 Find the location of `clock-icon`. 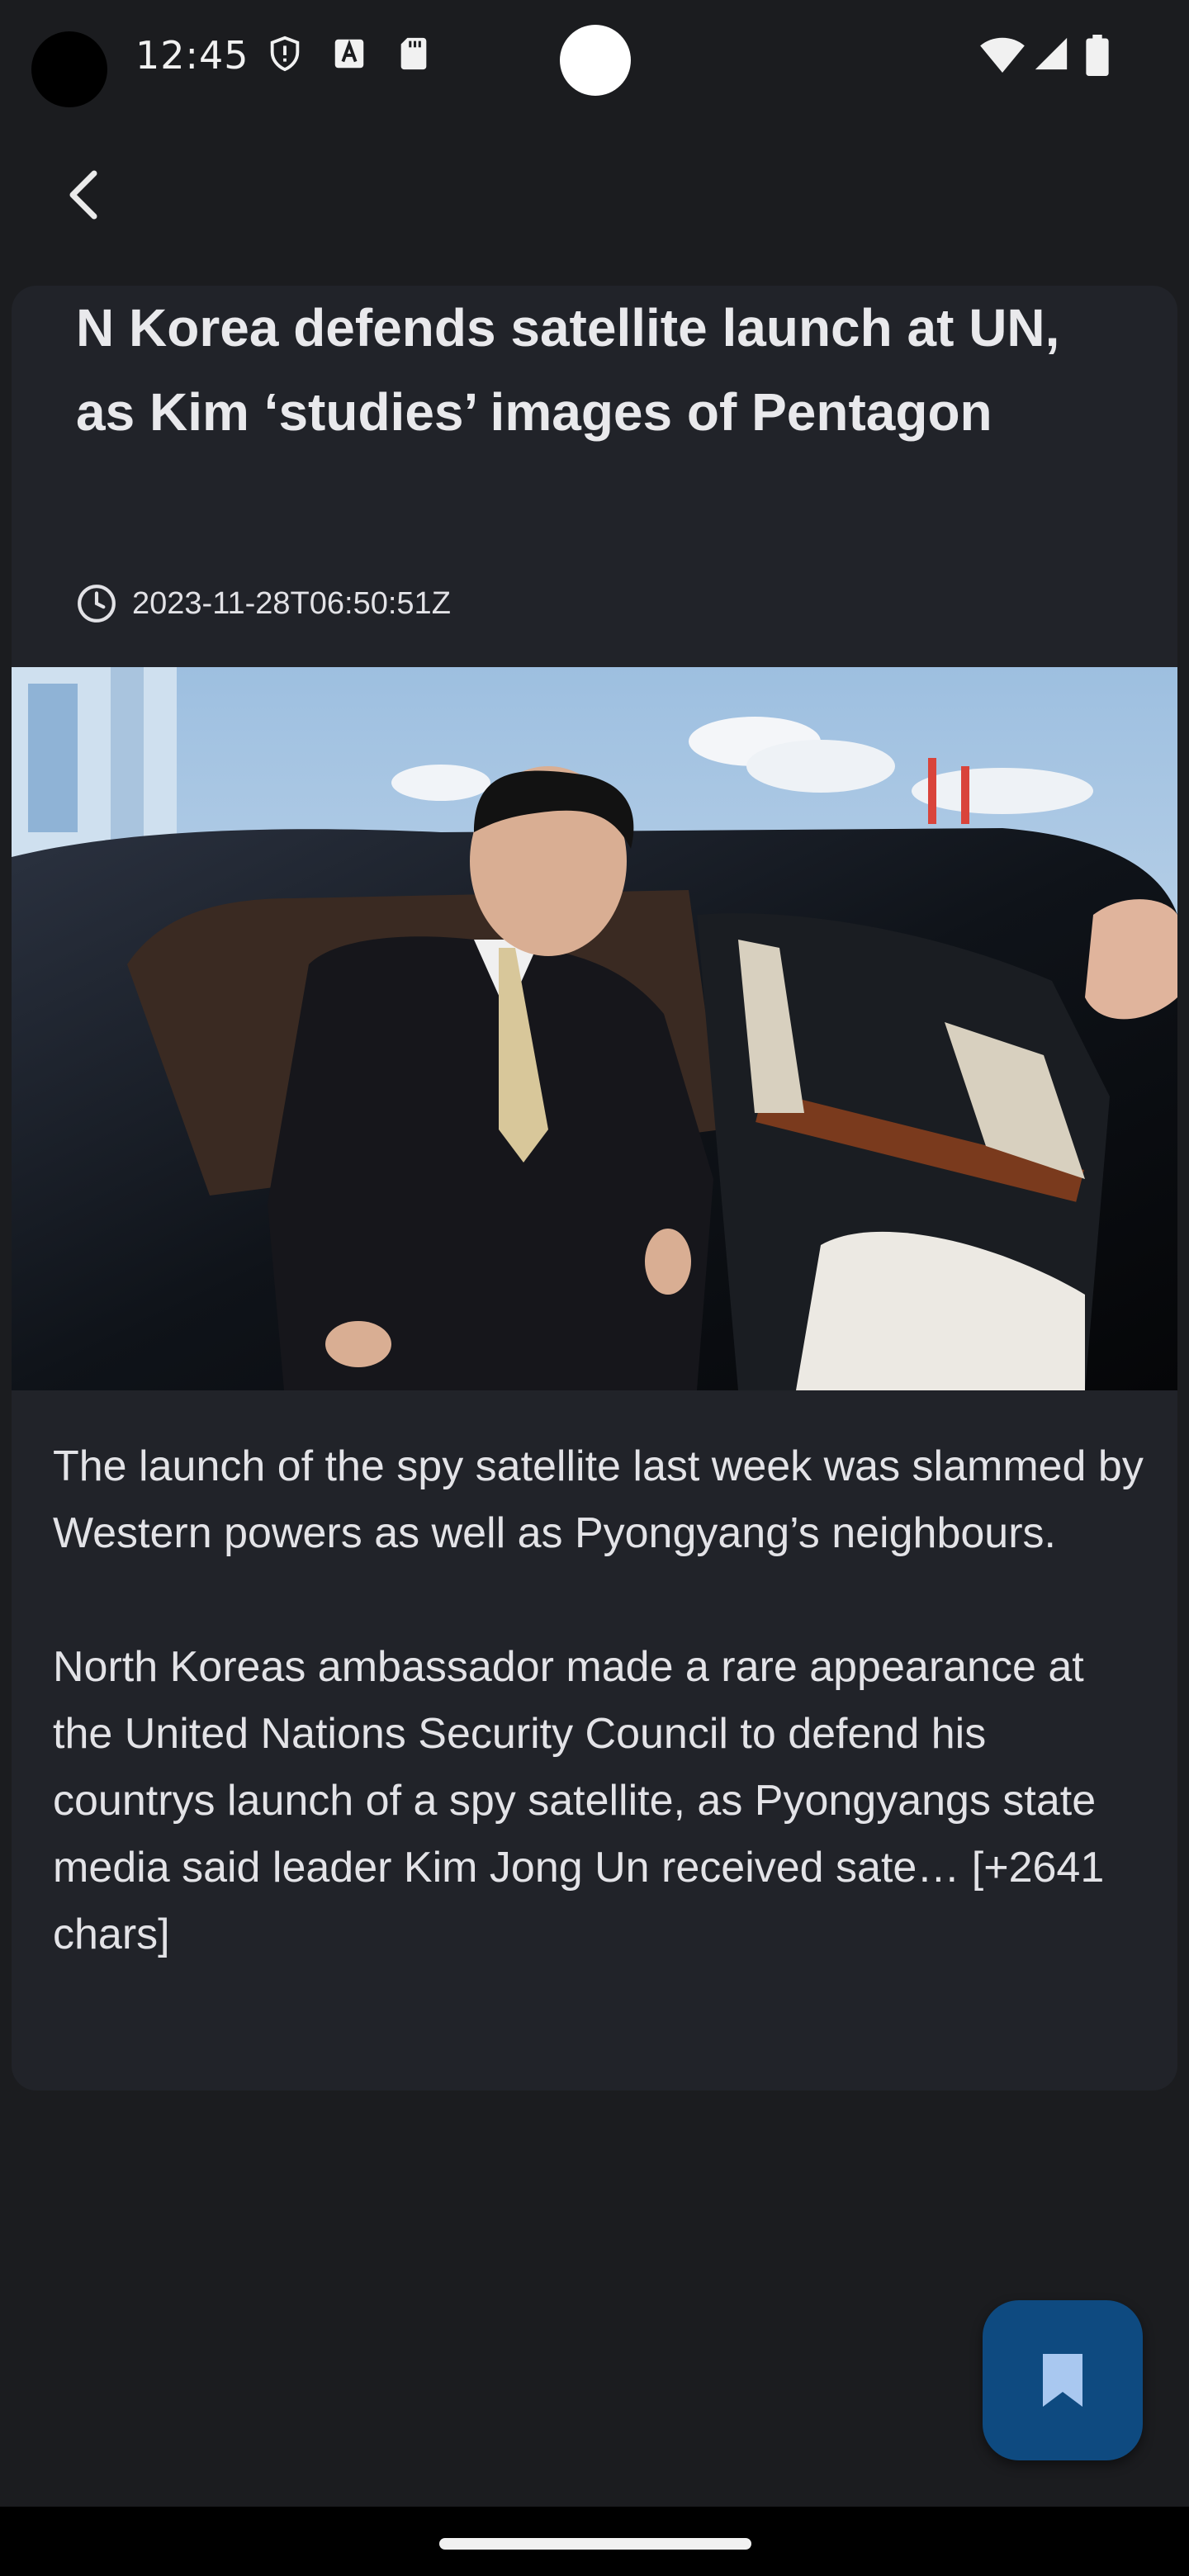

clock-icon is located at coordinates (97, 604).